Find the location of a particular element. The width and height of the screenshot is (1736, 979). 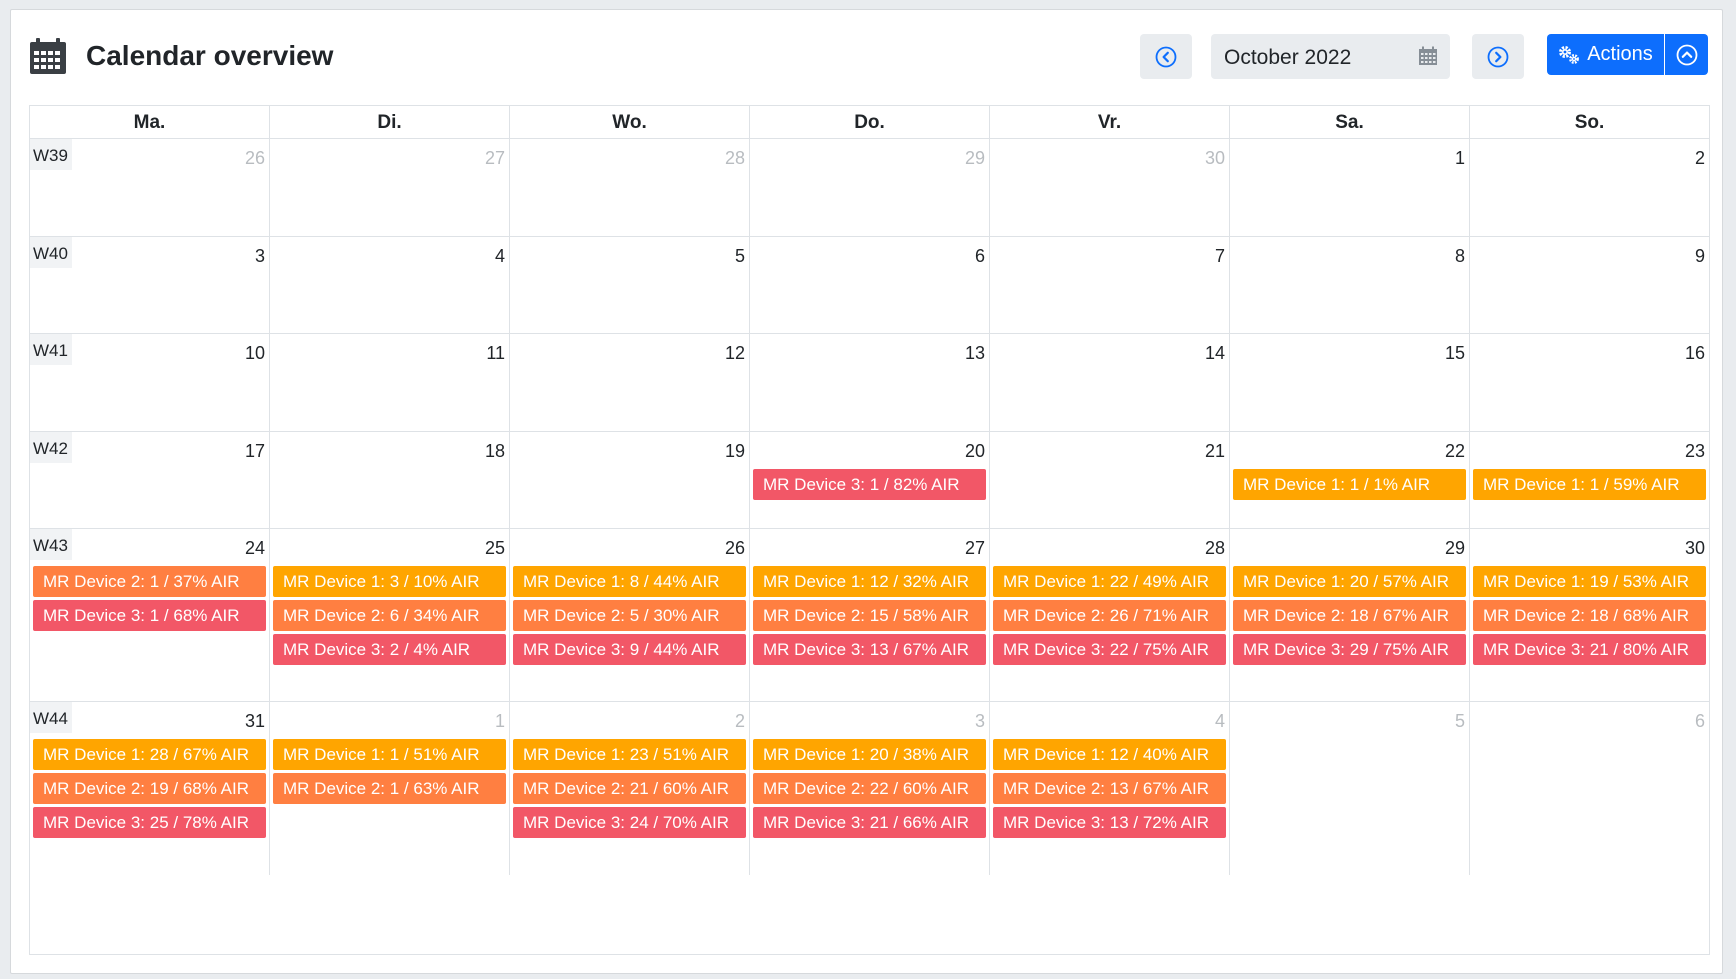

event-device-1: MR Device 1: 20 / 57% AIR is located at coordinates (1349, 581).